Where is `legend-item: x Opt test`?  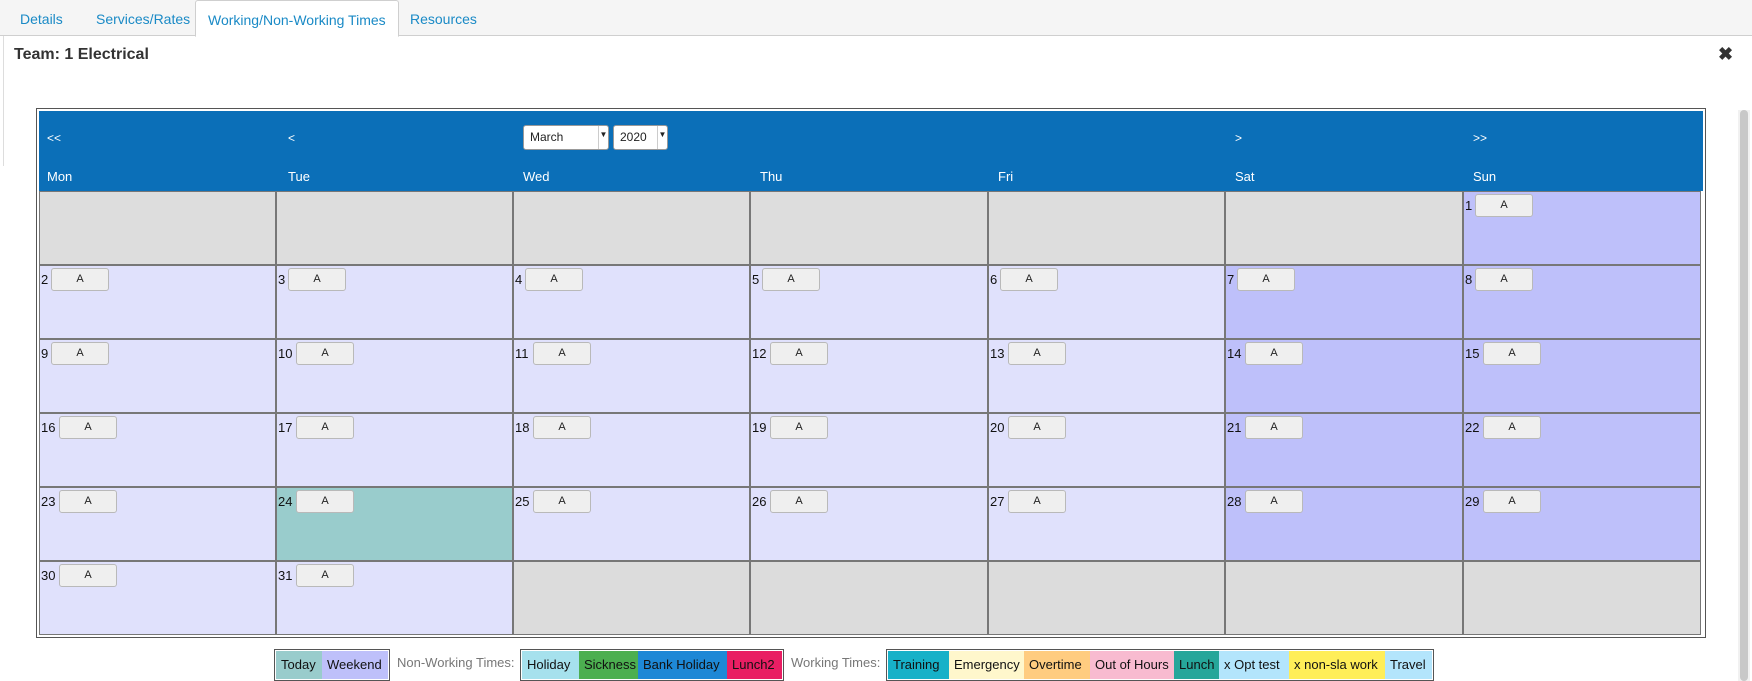 legend-item: x Opt test is located at coordinates (1254, 665).